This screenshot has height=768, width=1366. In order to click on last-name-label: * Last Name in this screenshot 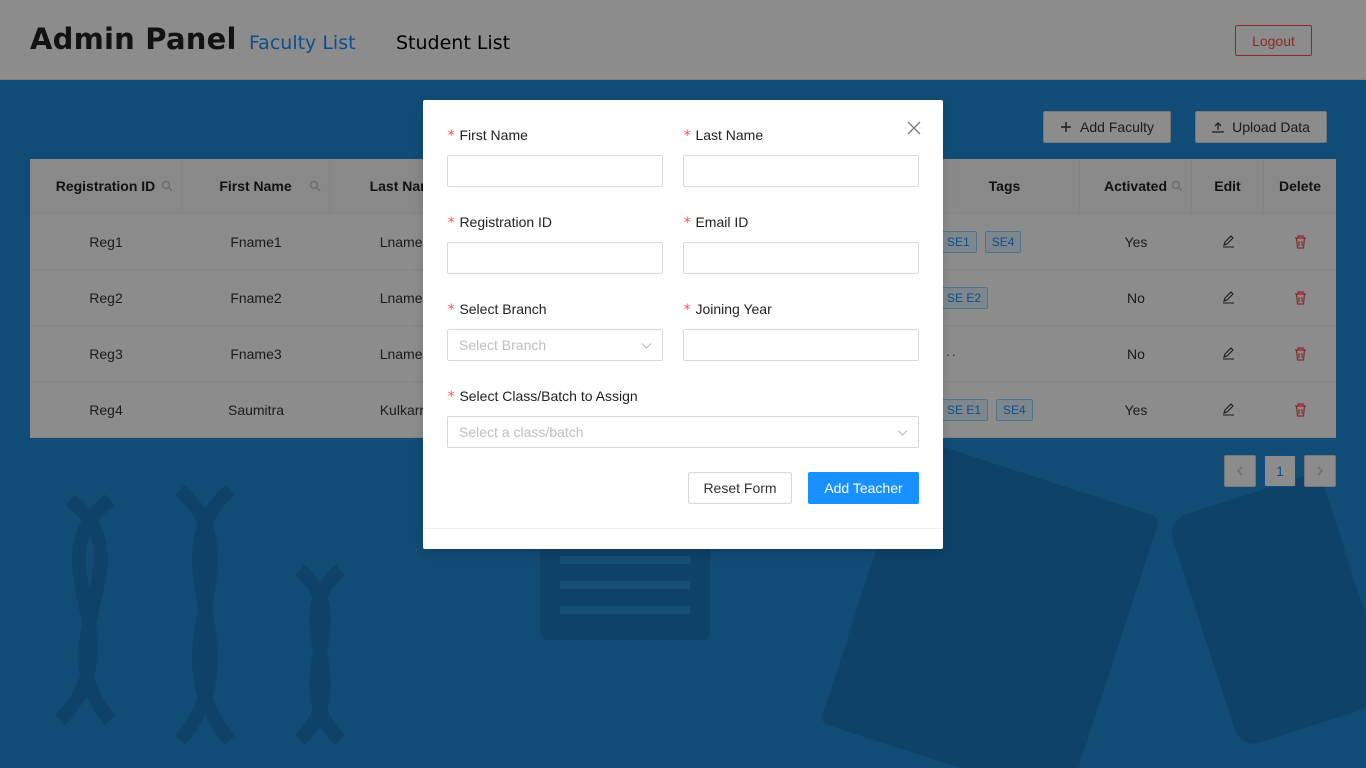, I will do `click(723, 135)`.